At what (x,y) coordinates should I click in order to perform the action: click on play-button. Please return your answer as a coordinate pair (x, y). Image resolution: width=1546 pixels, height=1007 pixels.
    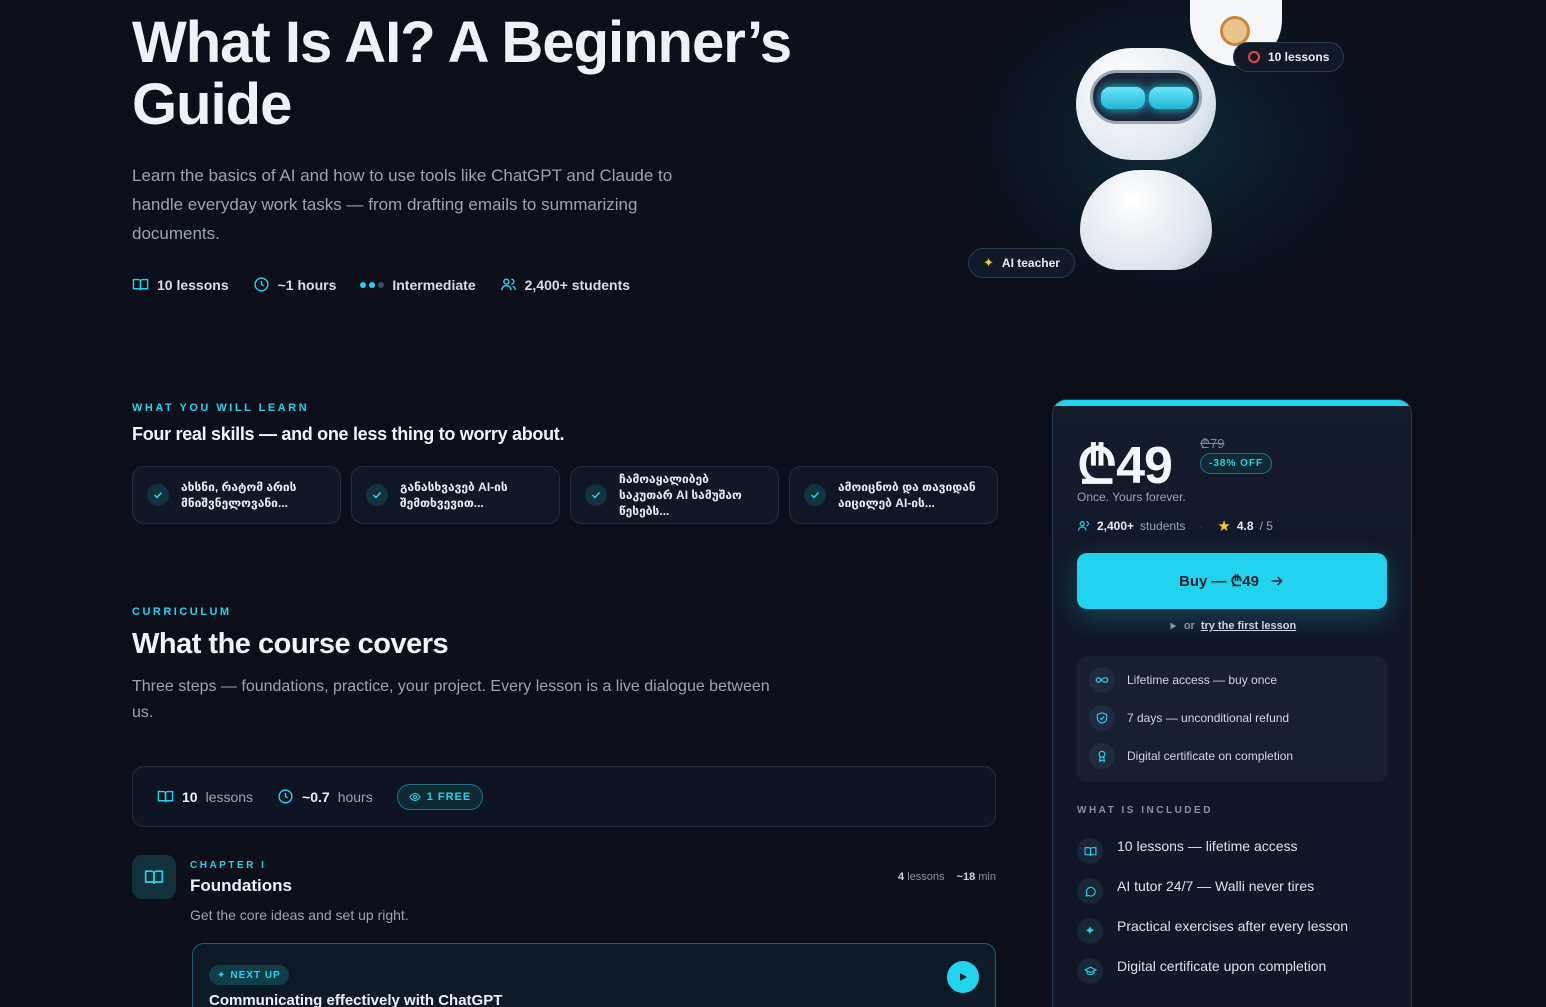
    Looking at the image, I should click on (963, 977).